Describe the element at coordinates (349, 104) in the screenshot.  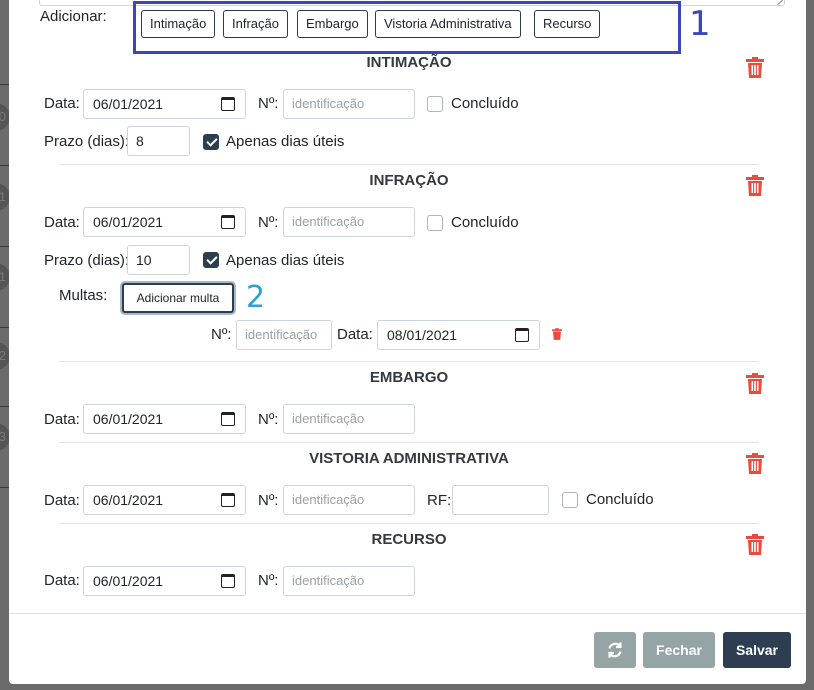
I see `intimacao-numero-input: identificação` at that location.